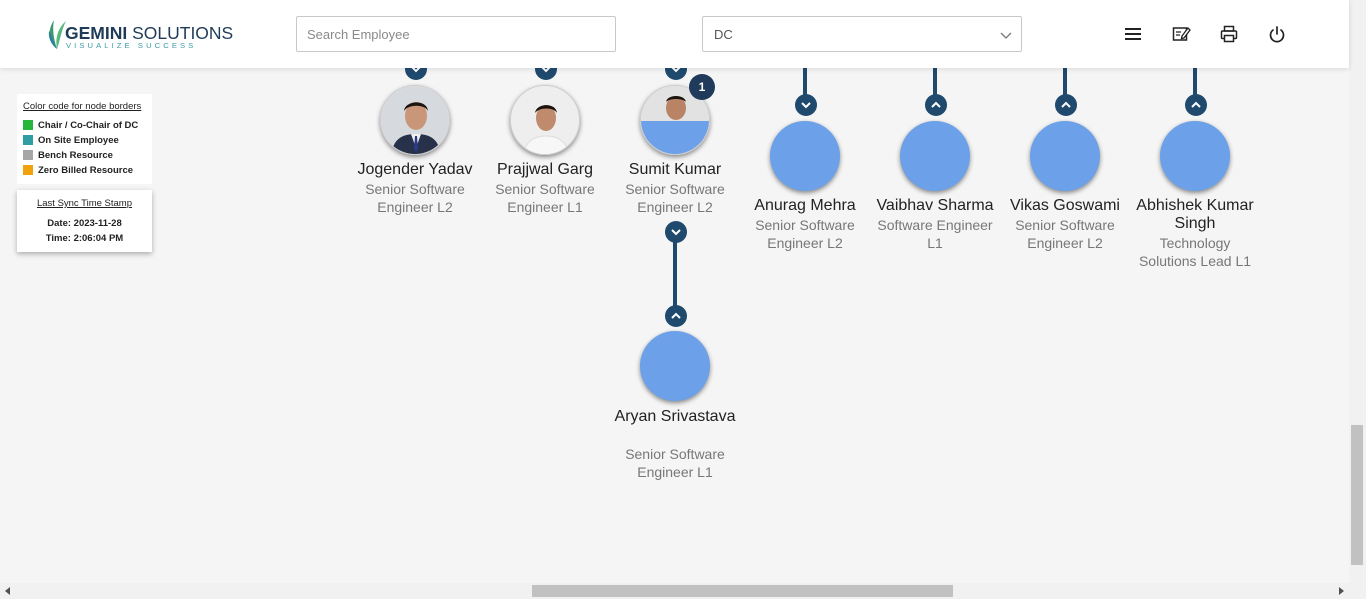 The width and height of the screenshot is (1366, 599). I want to click on gemini-logo: GEMINI SOLUTIONS VISUALIZE SUCCESS, so click(139, 35).